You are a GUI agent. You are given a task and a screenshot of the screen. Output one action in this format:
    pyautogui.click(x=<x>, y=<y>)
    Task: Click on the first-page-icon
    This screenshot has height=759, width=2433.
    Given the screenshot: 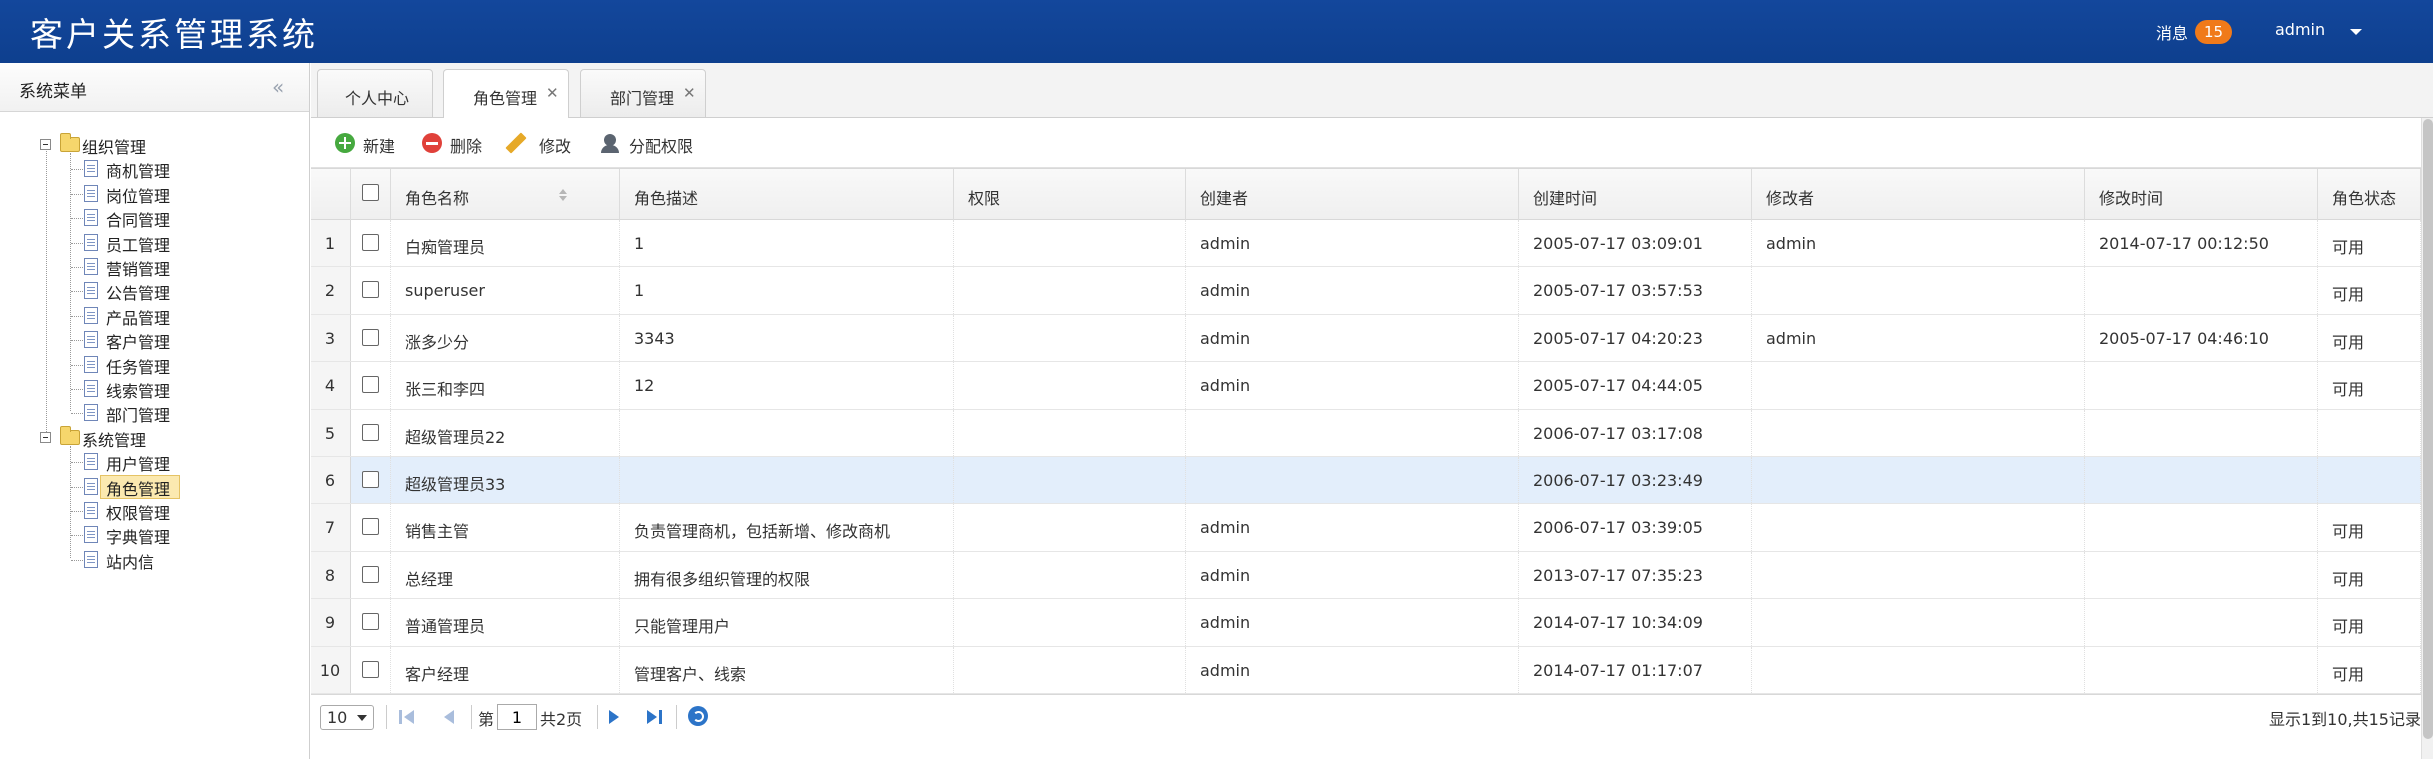 What is the action you would take?
    pyautogui.click(x=407, y=717)
    